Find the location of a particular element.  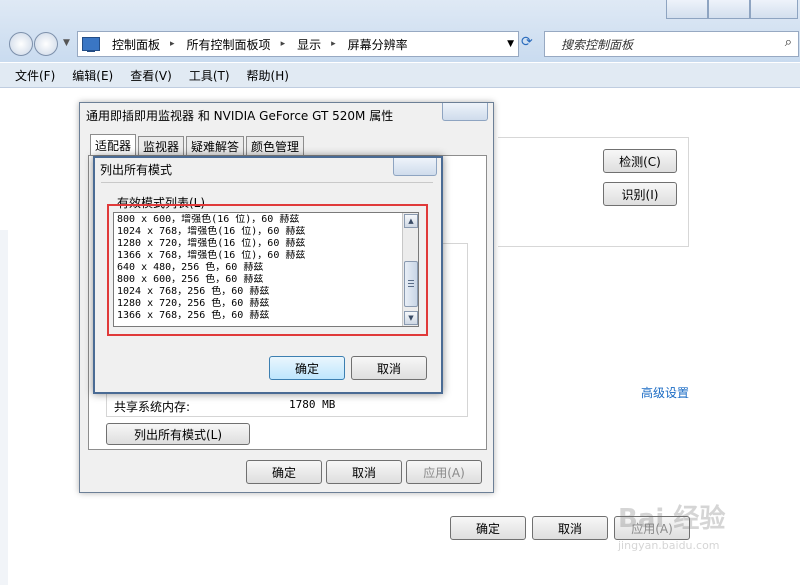

highlight-box is located at coordinates (267, 270).